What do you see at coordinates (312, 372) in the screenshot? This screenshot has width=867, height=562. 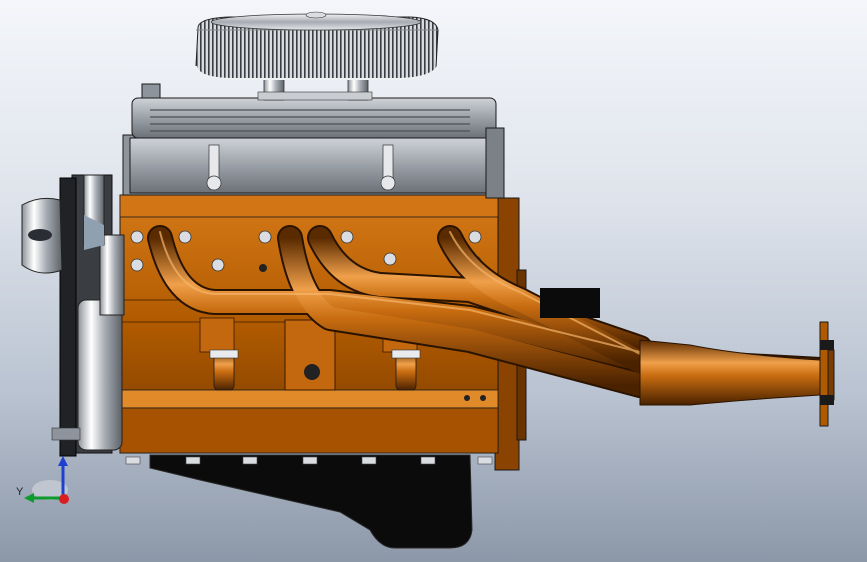 I see `sensor-port` at bounding box center [312, 372].